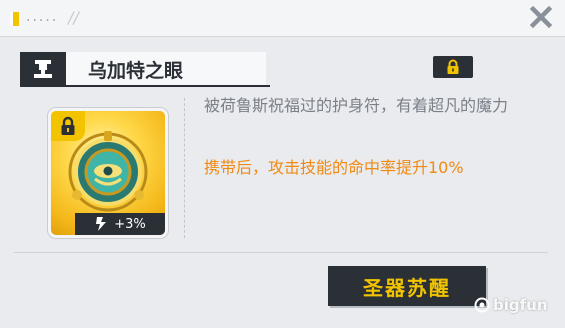  Describe the element at coordinates (356, 105) in the screenshot. I see `relic-description: 被荷鲁斯祝福过的护身符，有着超凡的魔力` at that location.